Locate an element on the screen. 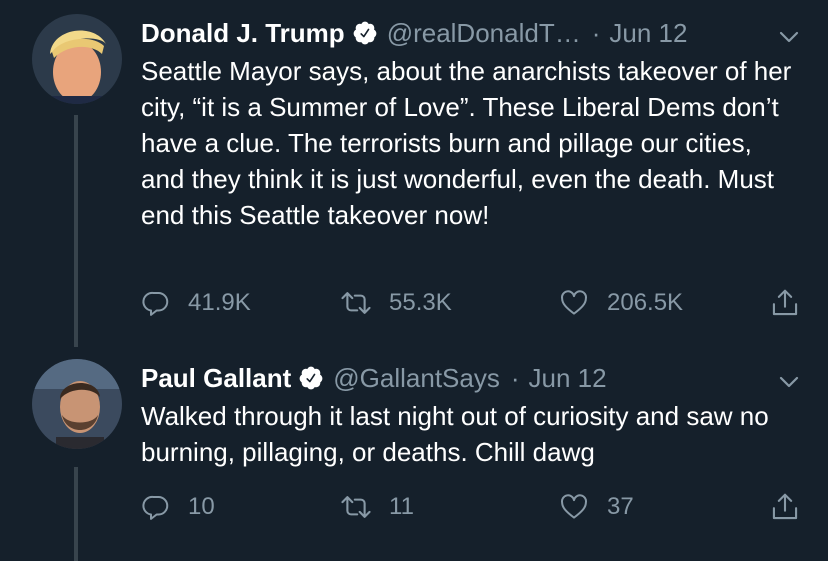 The width and height of the screenshot is (828, 561). reply-button: 41.9K is located at coordinates (196, 303).